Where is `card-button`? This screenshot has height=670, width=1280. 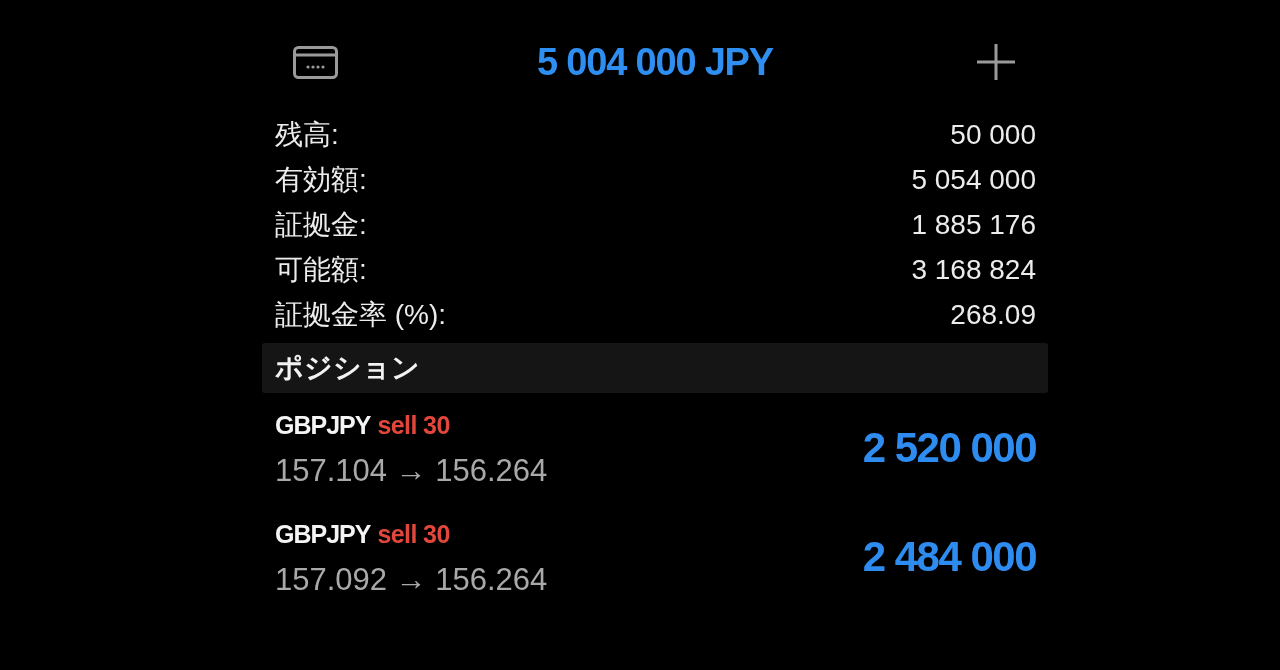
card-button is located at coordinates (315, 62).